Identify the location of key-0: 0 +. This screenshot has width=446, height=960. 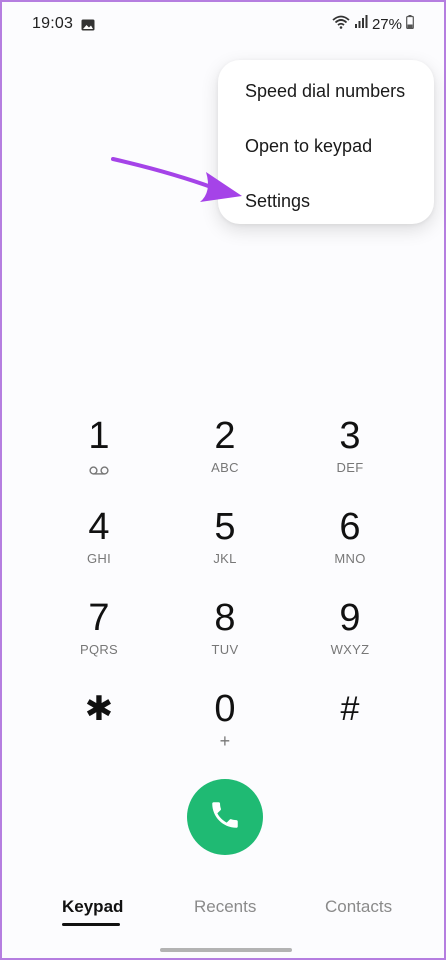
(225, 727).